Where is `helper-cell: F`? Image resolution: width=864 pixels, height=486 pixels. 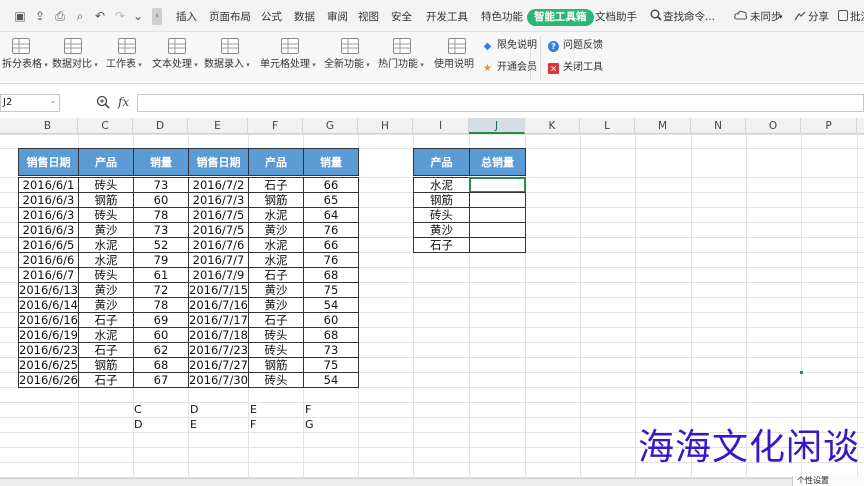
helper-cell: F is located at coordinates (308, 409).